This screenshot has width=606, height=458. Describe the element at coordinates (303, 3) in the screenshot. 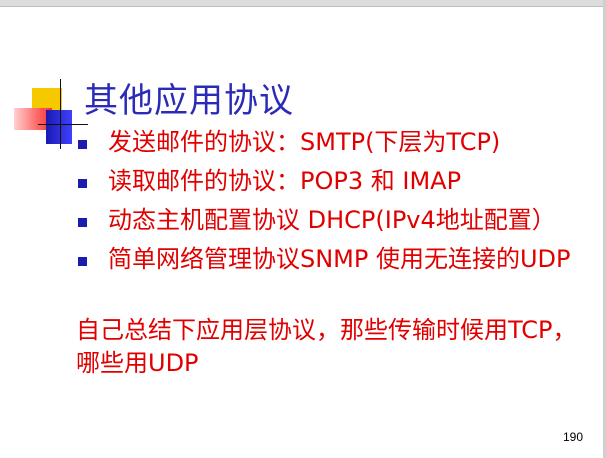

I see `window-top-border` at that location.